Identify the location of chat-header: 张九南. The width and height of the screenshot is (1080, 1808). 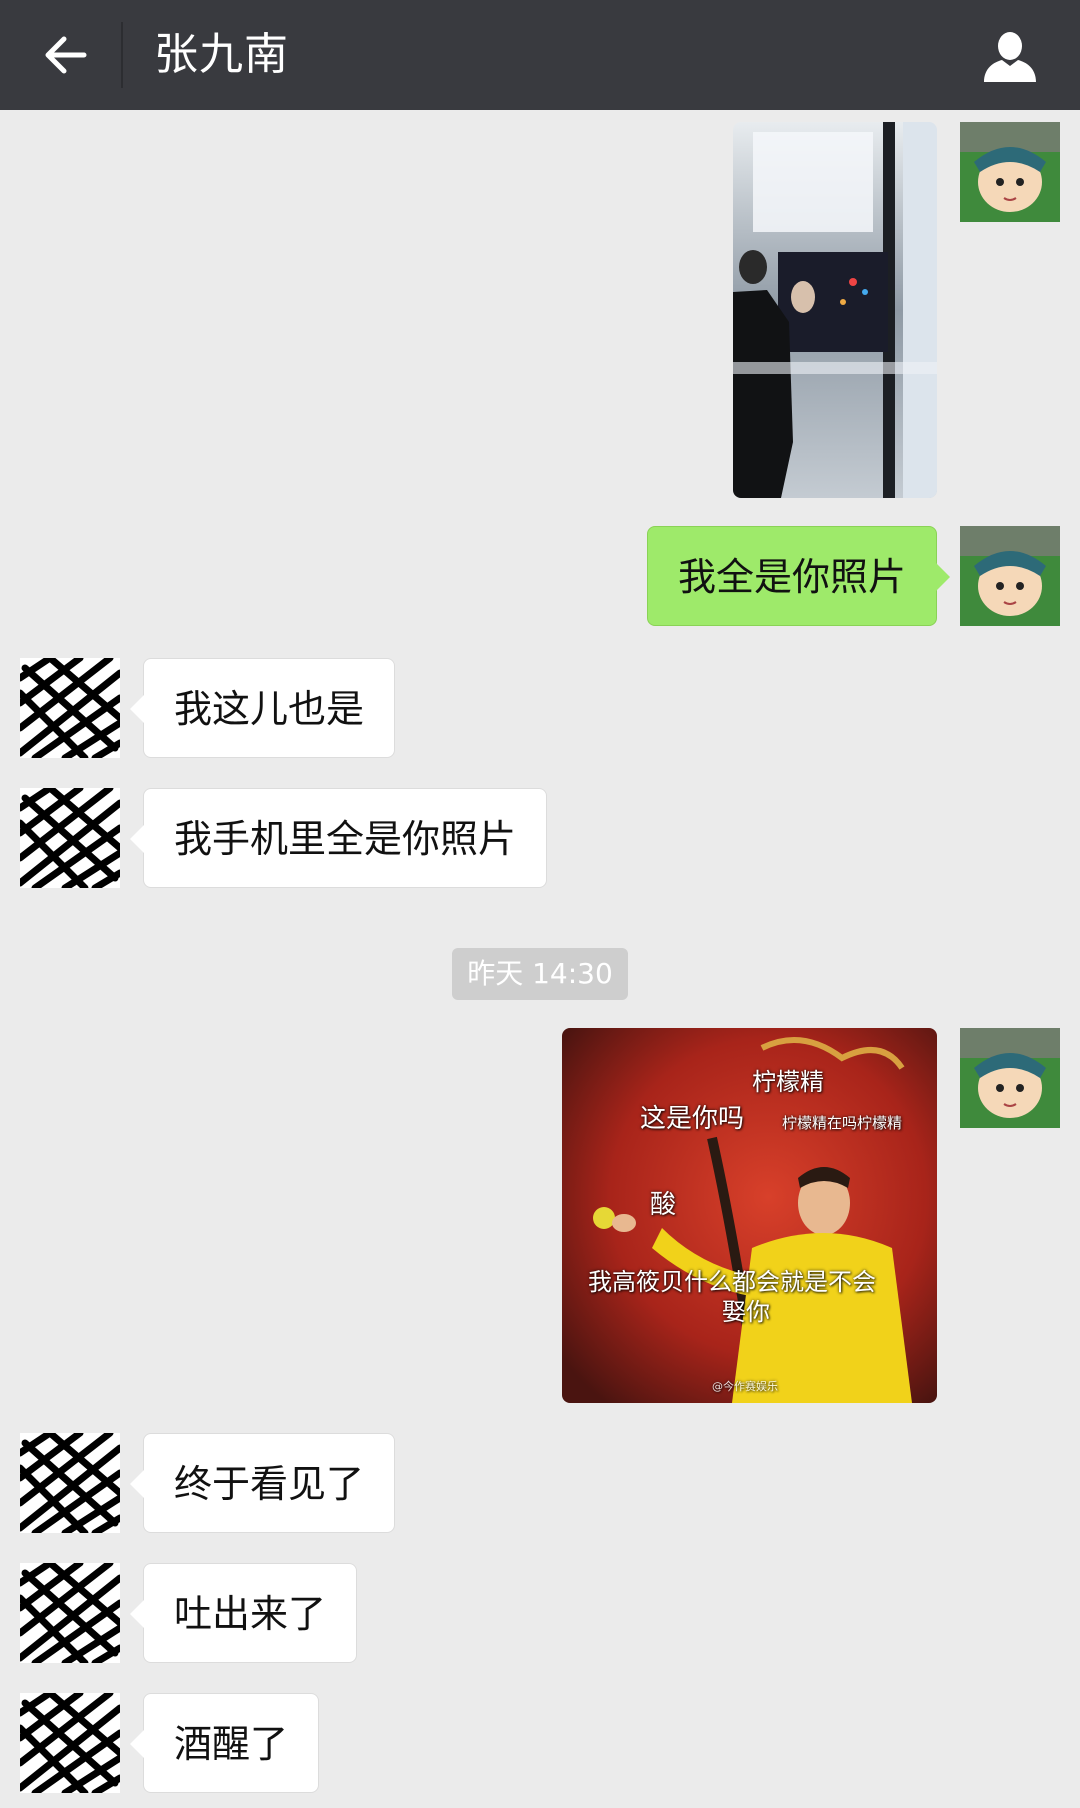
(540, 55).